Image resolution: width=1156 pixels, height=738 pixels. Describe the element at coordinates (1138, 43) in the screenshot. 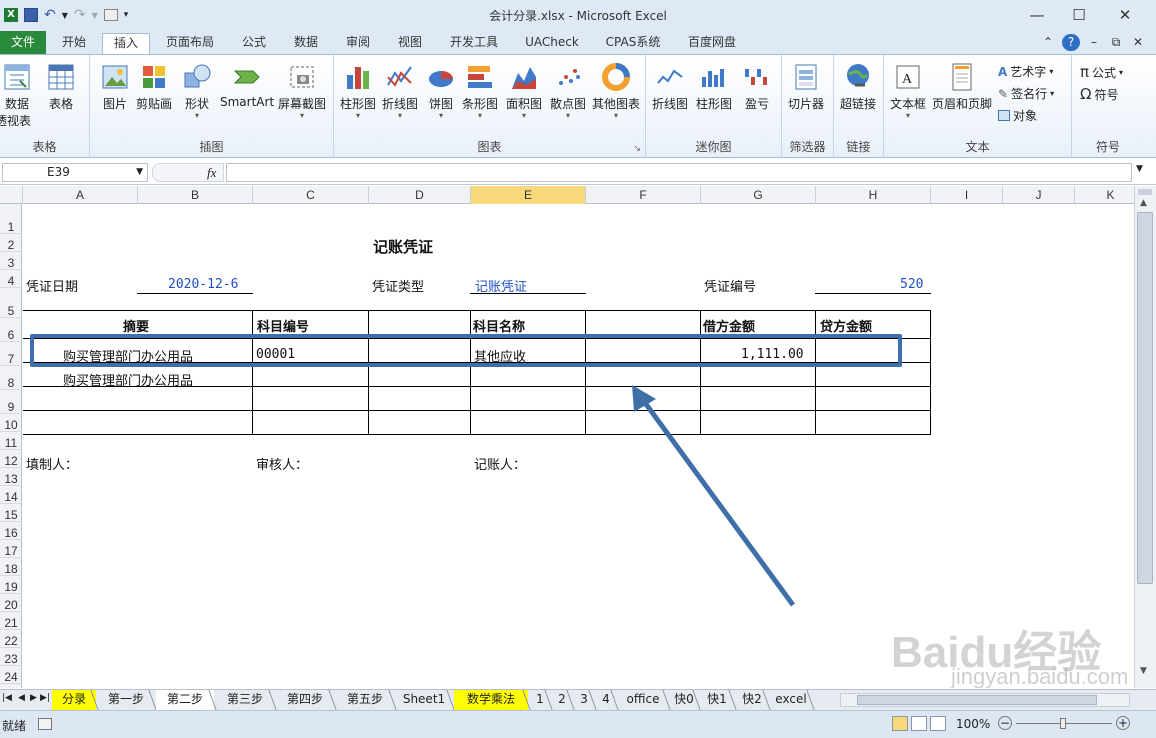

I see `workbook-close-icon: ✕` at that location.